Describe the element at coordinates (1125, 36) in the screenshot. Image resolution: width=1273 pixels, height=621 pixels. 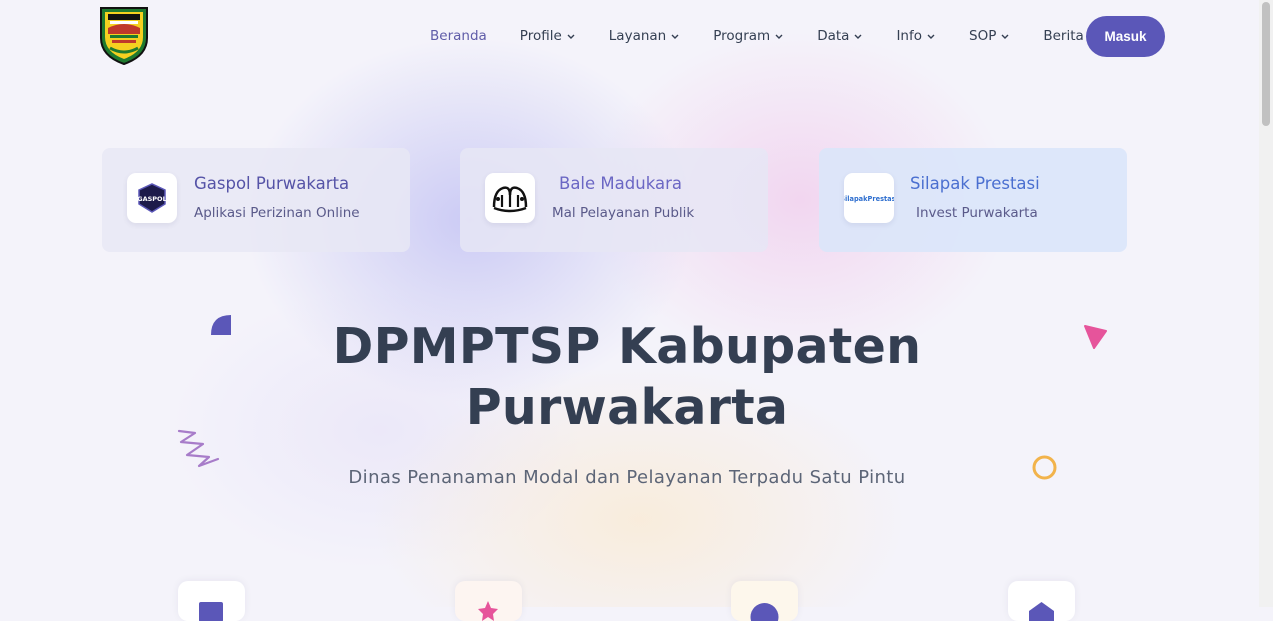
I see `login-button: Masuk` at that location.